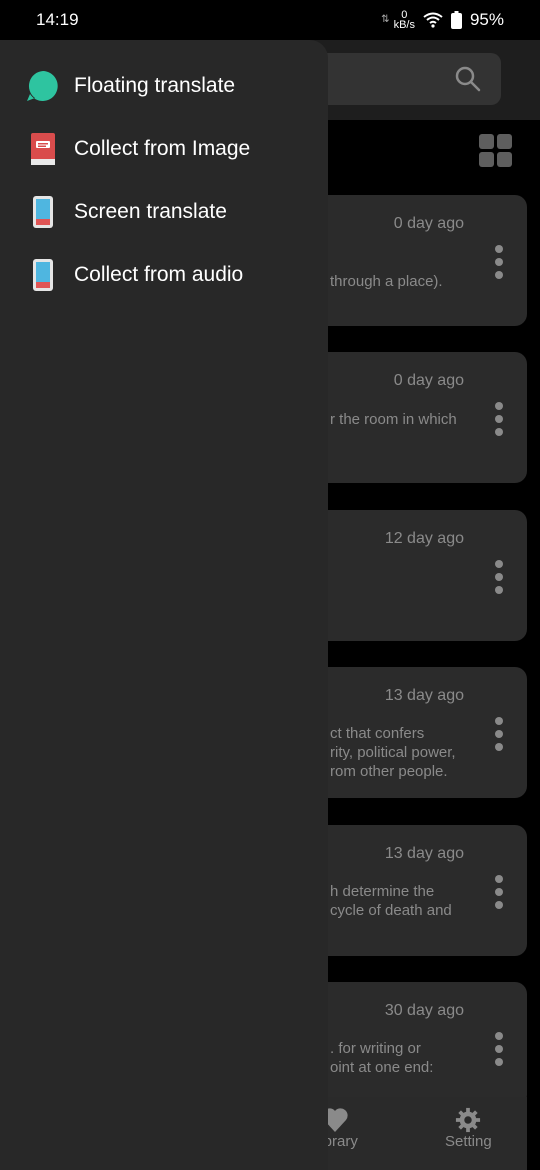 This screenshot has width=540, height=1170. What do you see at coordinates (486, 19) in the screenshot?
I see `battery-level: 95%` at bounding box center [486, 19].